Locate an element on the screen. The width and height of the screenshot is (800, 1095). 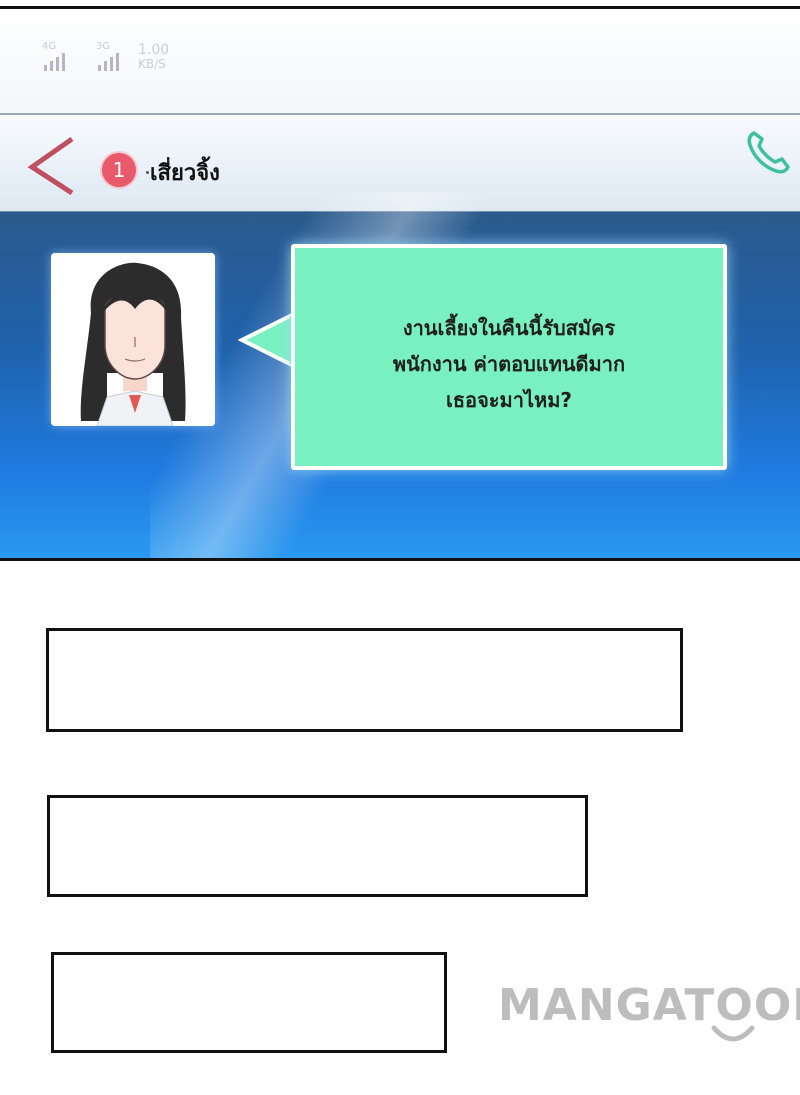
phone-icon is located at coordinates (768, 152).